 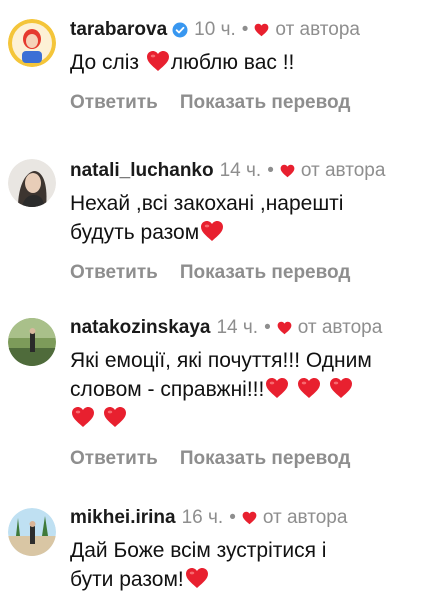 What do you see at coordinates (142, 171) in the screenshot?
I see `comment-username: natali_luchanko` at bounding box center [142, 171].